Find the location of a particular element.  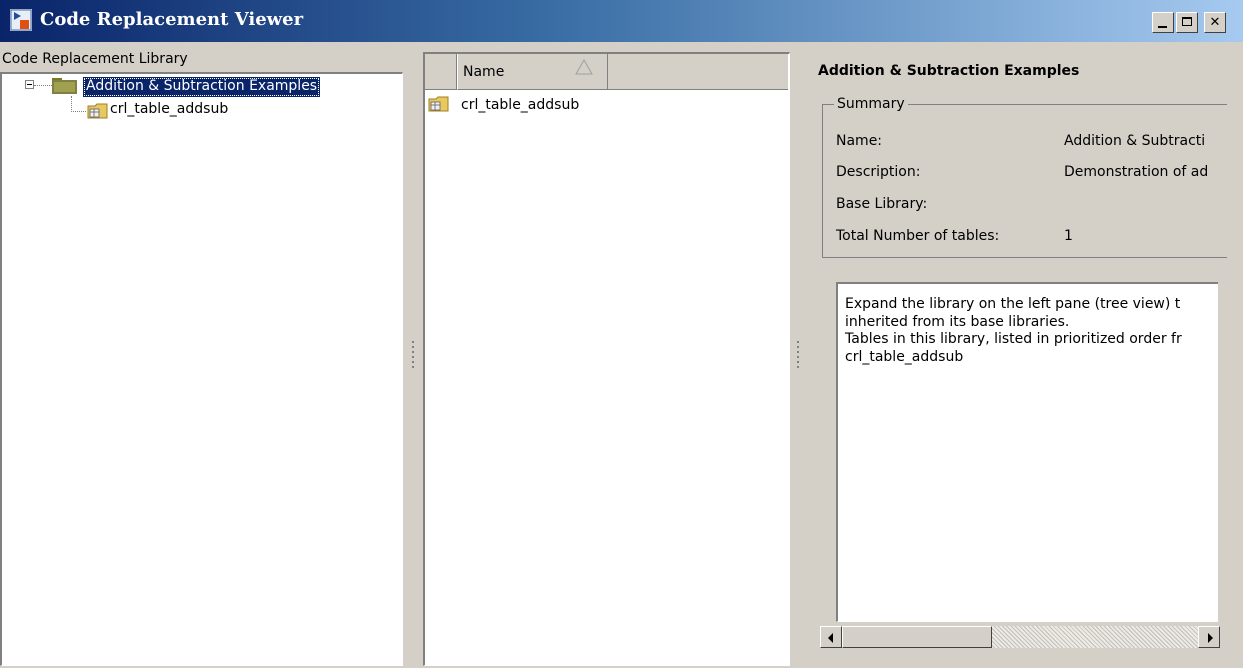

summary-table-count-label: Total Number of tables: is located at coordinates (918, 236).